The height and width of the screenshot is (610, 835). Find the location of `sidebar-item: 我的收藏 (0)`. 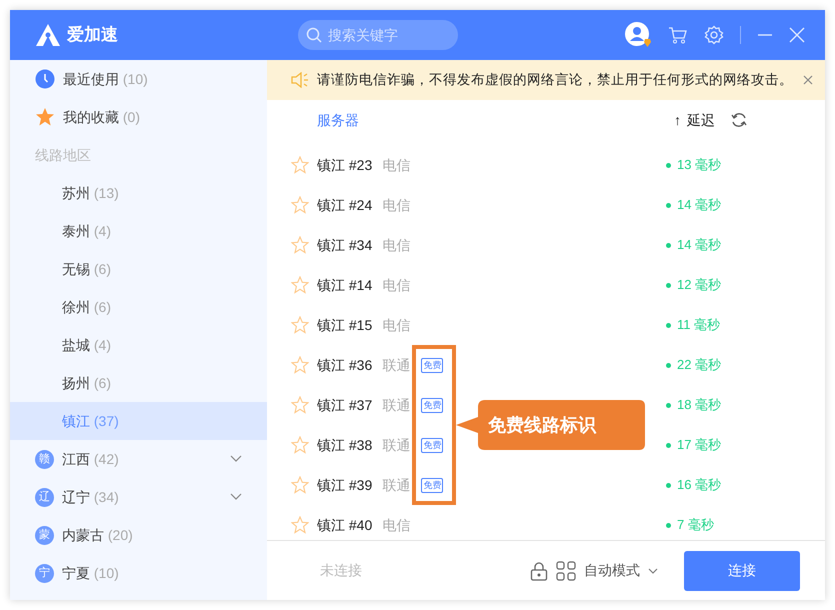

sidebar-item: 我的收藏 (0) is located at coordinates (138, 117).